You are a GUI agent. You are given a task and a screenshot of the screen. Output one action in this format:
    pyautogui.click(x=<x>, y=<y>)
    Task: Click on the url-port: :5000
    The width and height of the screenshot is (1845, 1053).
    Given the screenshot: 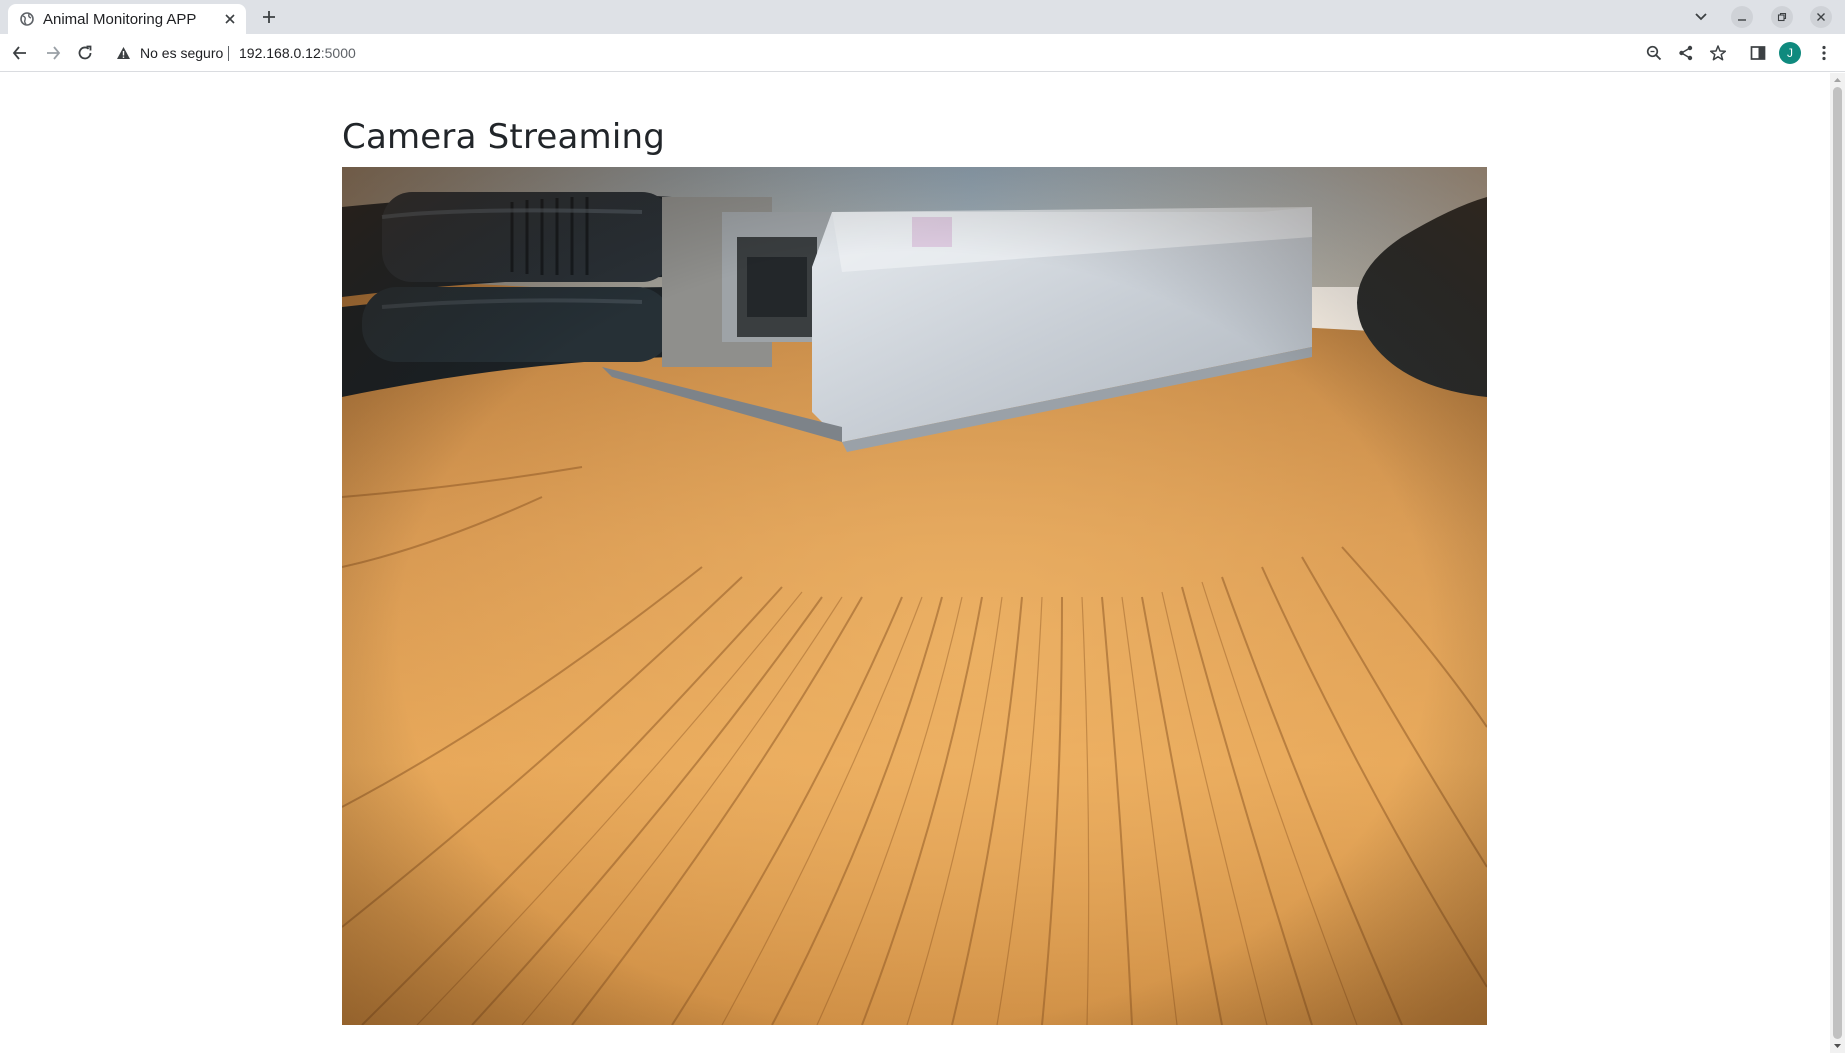 What is the action you would take?
    pyautogui.click(x=338, y=53)
    